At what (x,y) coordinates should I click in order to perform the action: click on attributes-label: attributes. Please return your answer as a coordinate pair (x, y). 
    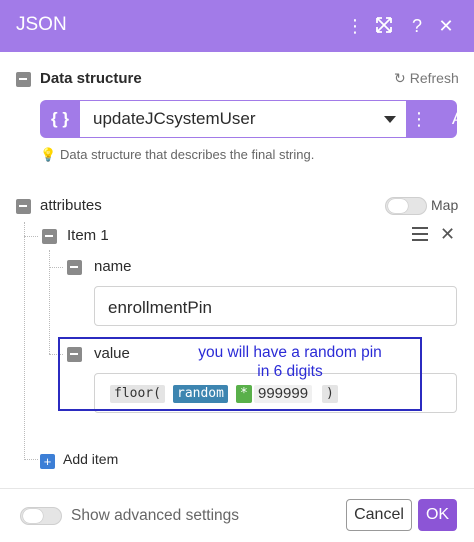
    Looking at the image, I should click on (71, 205).